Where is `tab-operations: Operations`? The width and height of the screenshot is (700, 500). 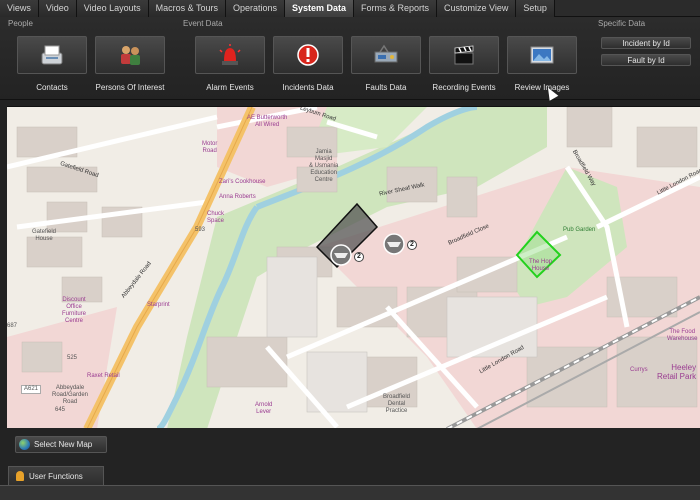
tab-operations: Operations is located at coordinates (255, 8).